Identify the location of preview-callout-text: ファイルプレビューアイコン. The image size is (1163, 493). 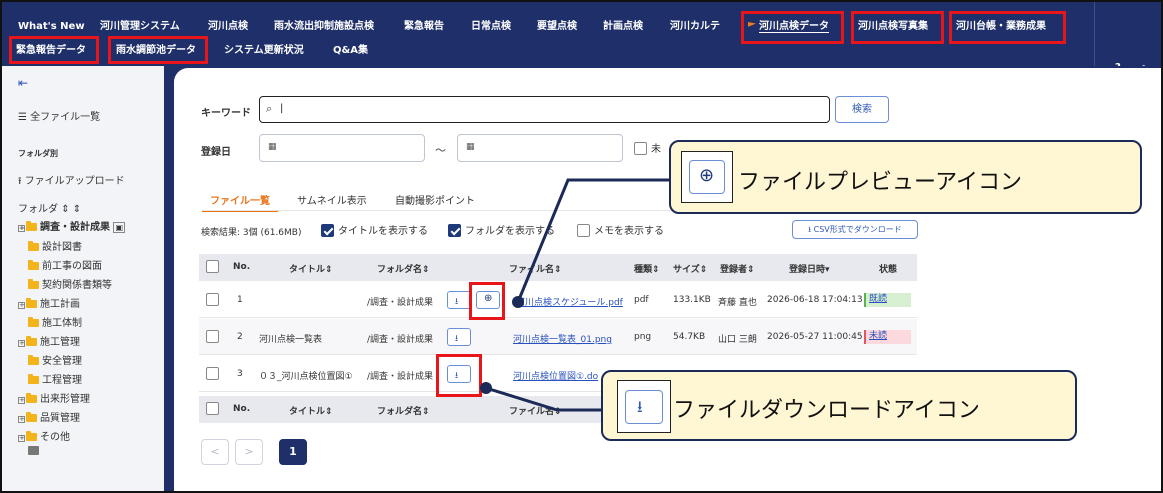
(880, 182).